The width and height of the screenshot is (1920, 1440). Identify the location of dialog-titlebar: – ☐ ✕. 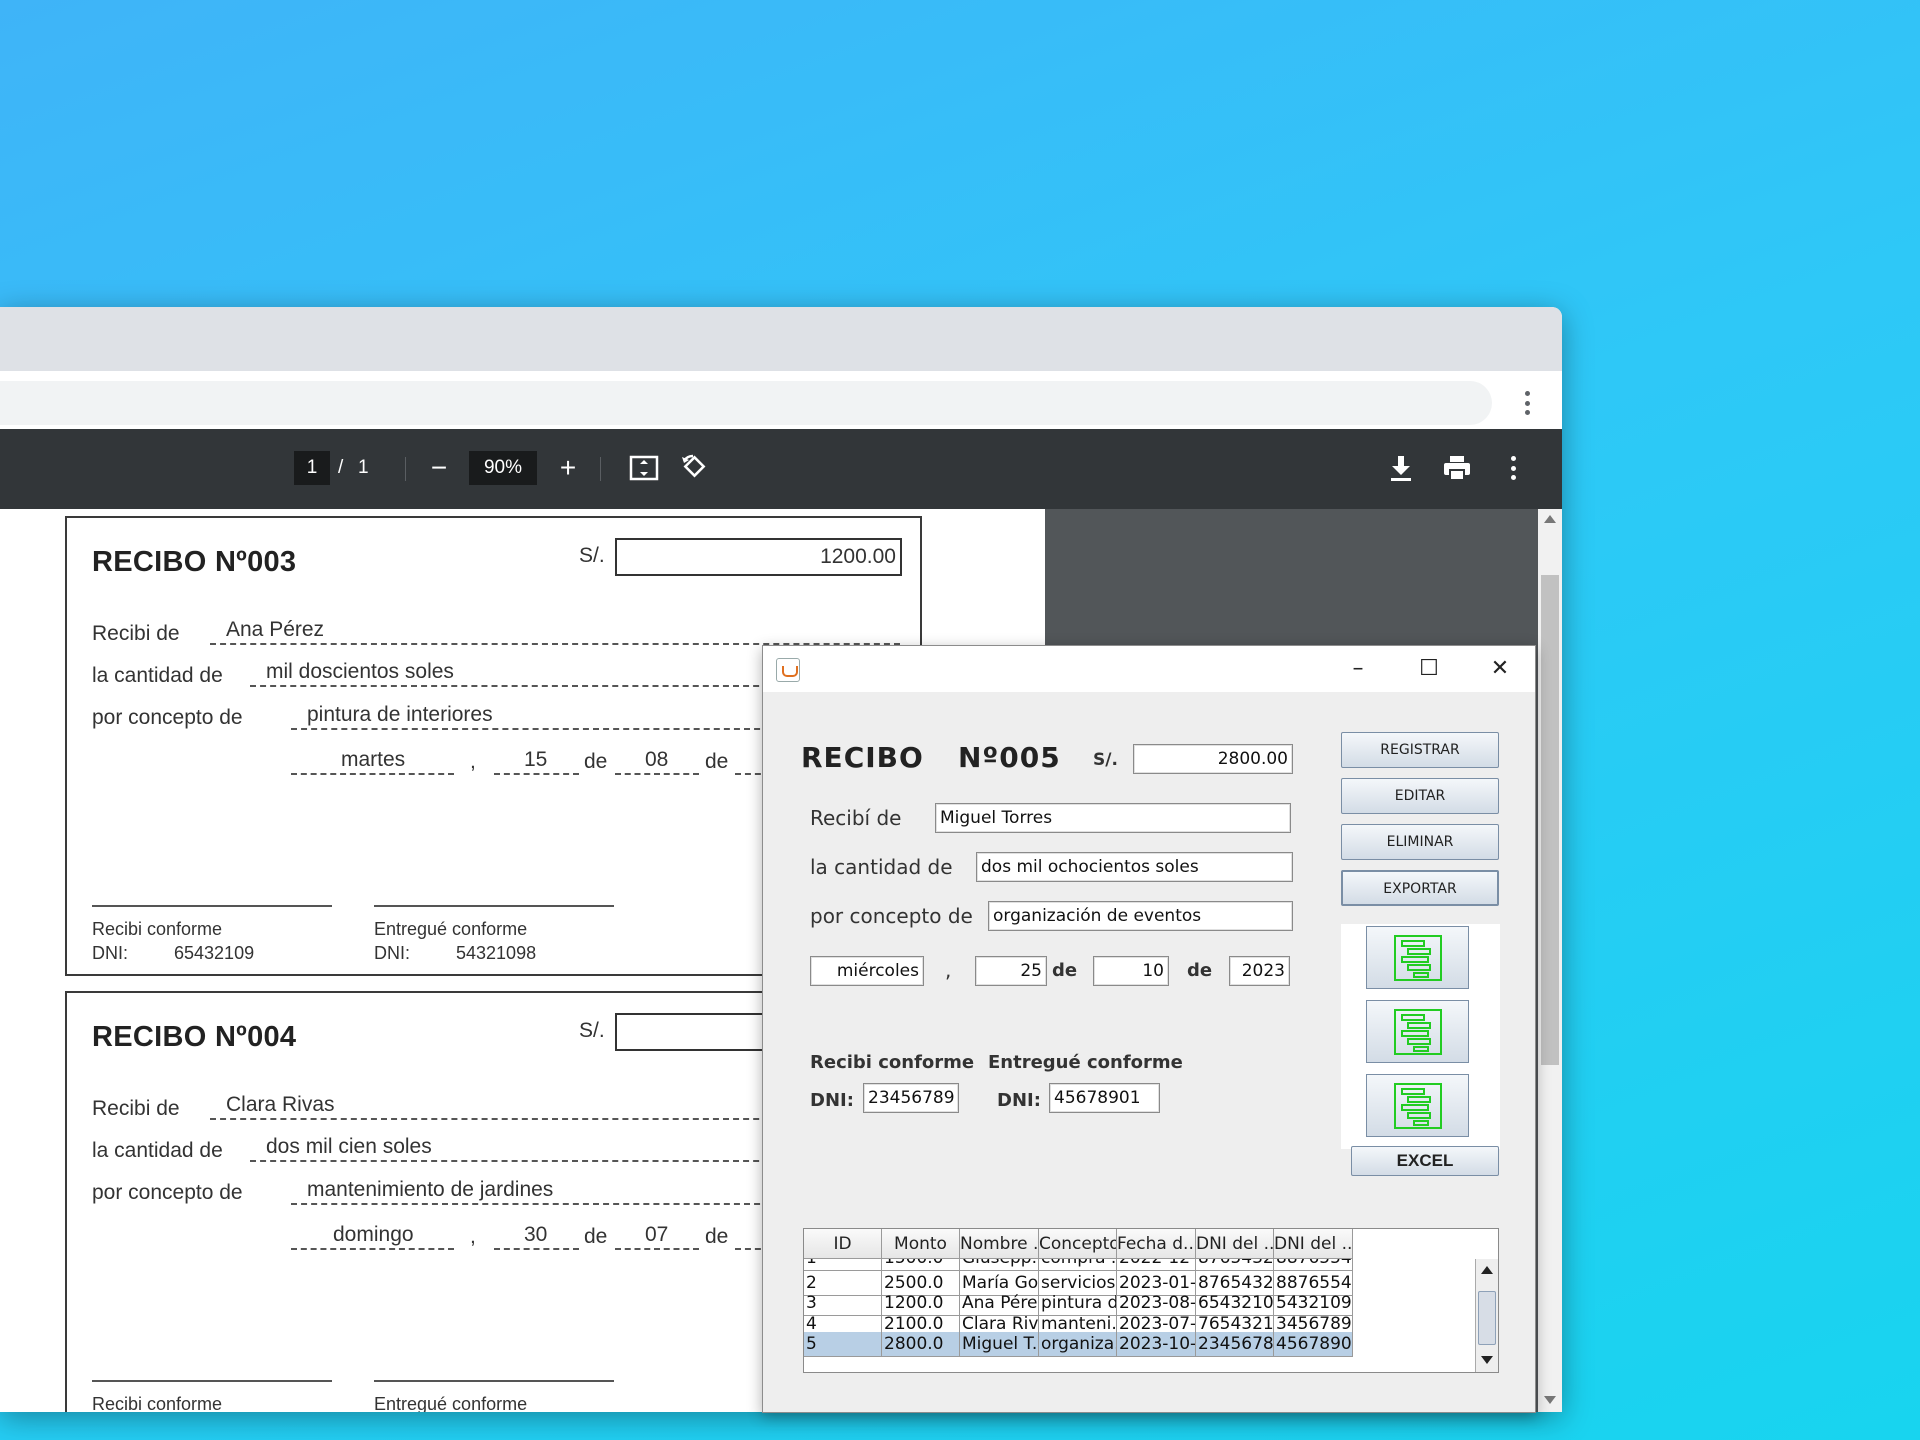
(1149, 669).